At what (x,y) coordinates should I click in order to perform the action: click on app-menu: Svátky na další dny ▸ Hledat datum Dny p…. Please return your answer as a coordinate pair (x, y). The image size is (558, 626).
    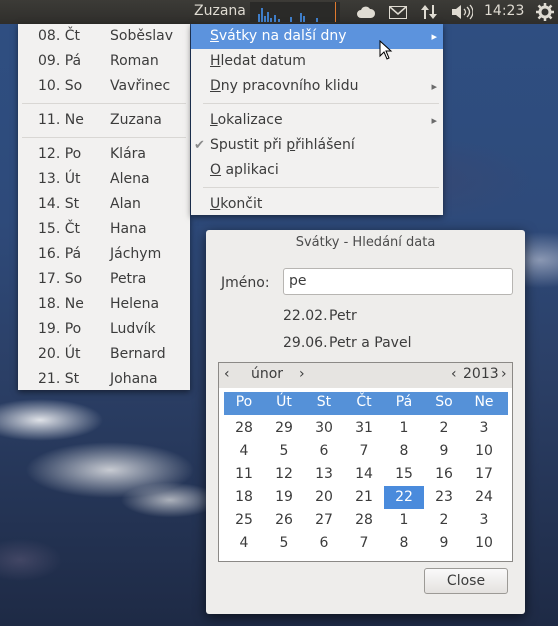
    Looking at the image, I should click on (317, 119).